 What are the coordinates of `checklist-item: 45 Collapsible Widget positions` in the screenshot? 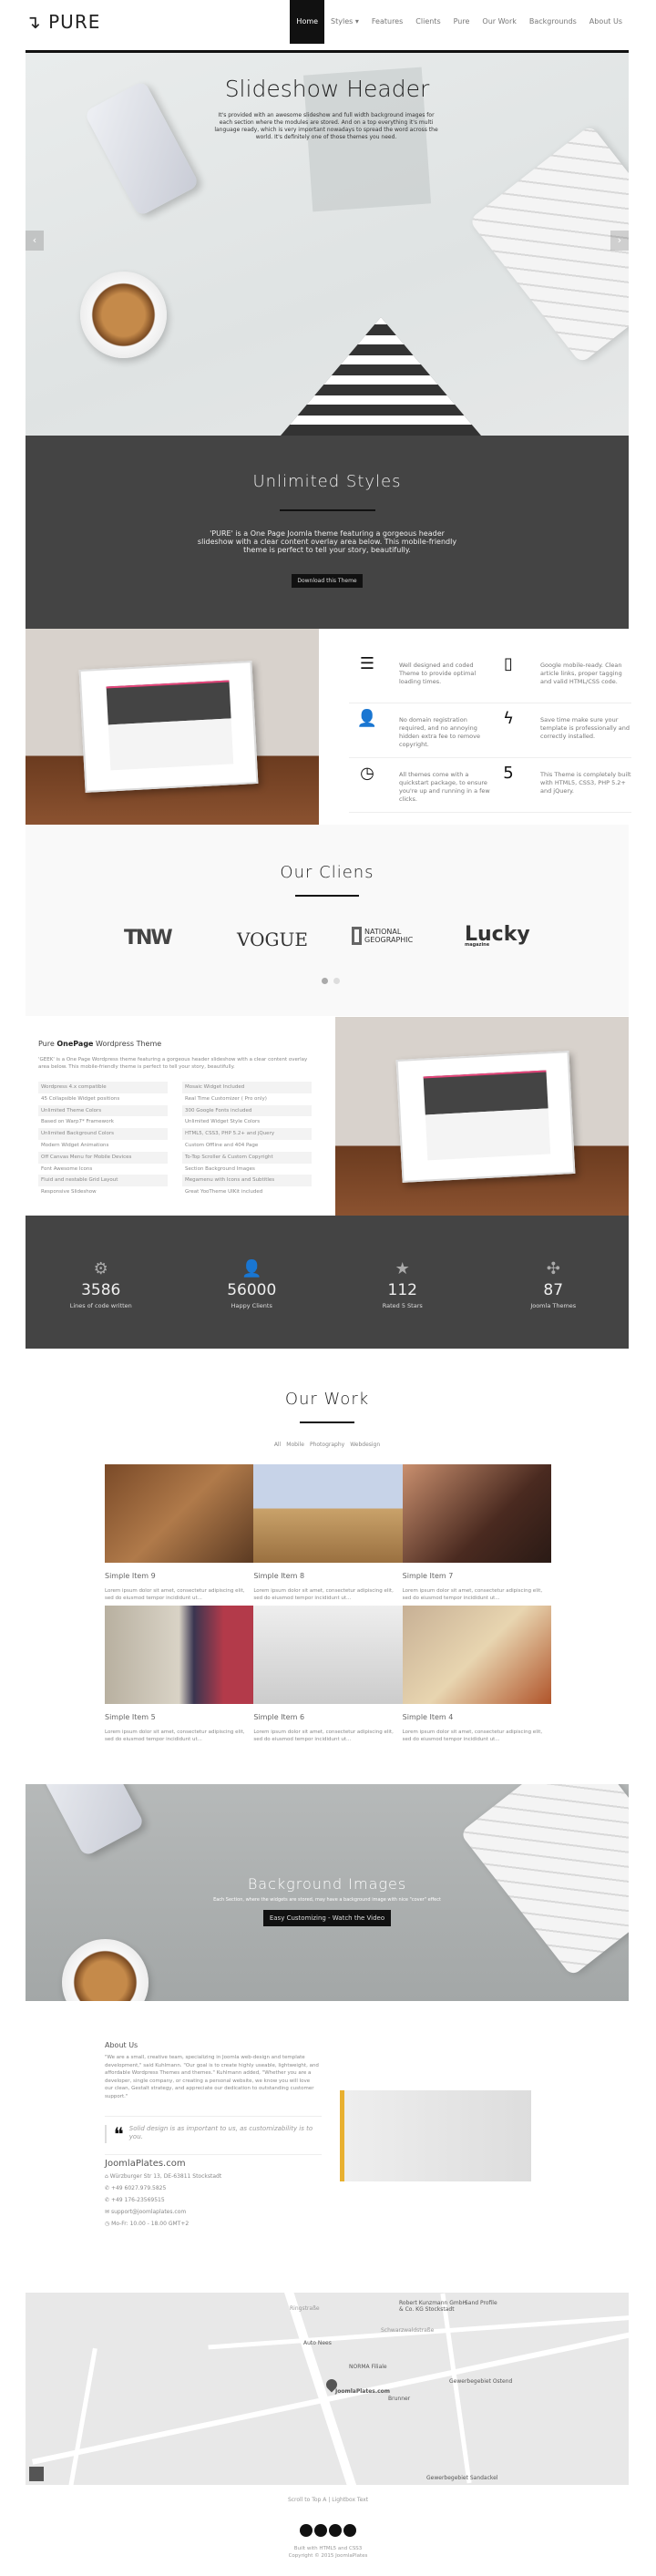 It's located at (80, 1099).